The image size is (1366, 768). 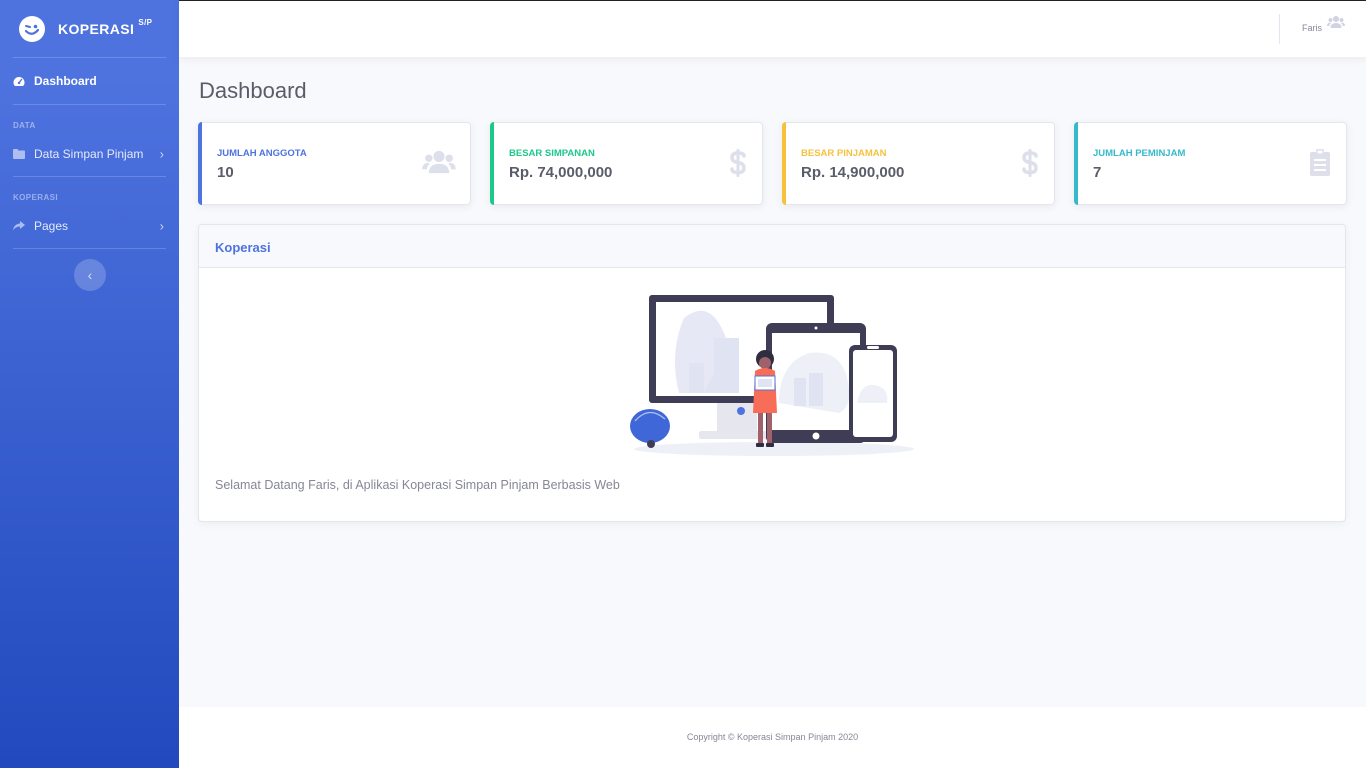 I want to click on footer: Copyright © Koperasi Simpan Pinjam 2020, so click(x=772, y=737).